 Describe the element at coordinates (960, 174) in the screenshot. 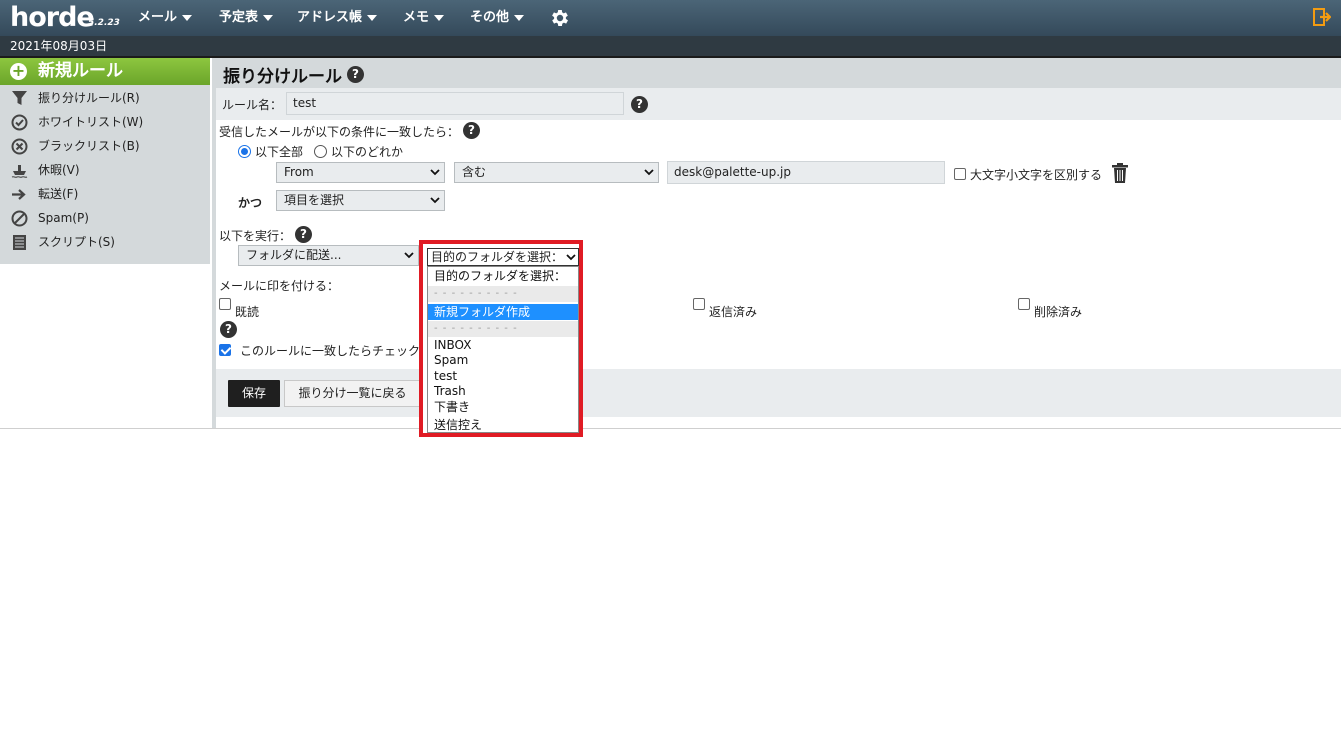

I see `case-sensitive-checkbox` at that location.